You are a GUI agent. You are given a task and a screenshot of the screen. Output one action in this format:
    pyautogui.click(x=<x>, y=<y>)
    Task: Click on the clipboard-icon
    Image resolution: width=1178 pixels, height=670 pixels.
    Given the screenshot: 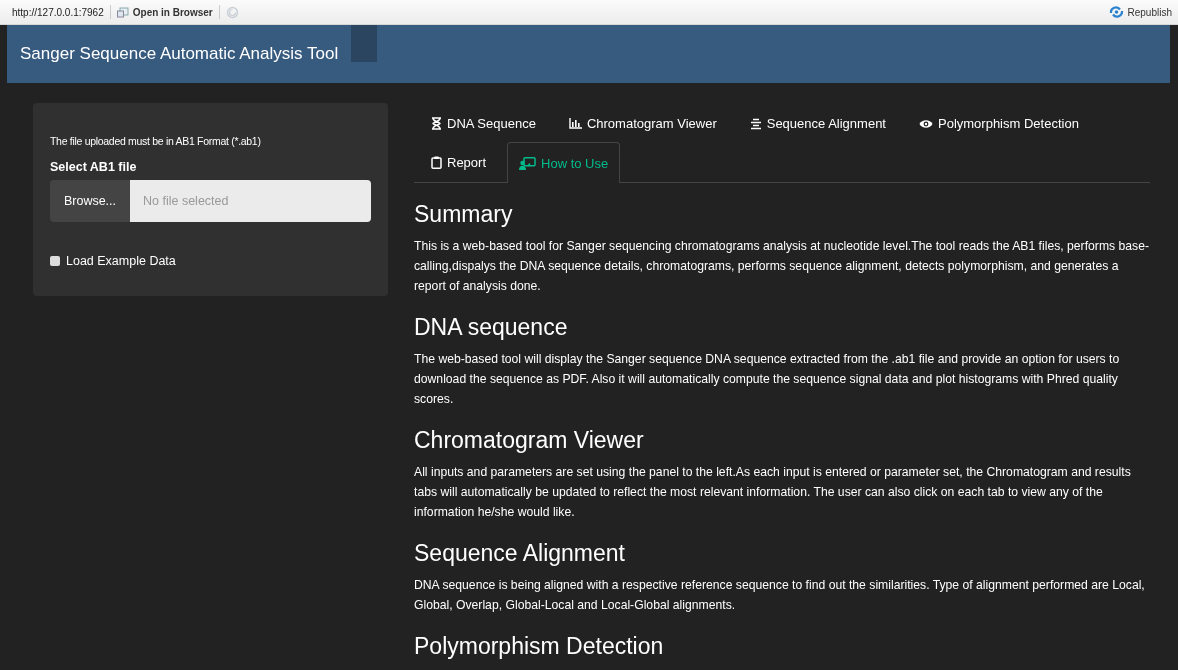 What is the action you would take?
    pyautogui.click(x=436, y=162)
    